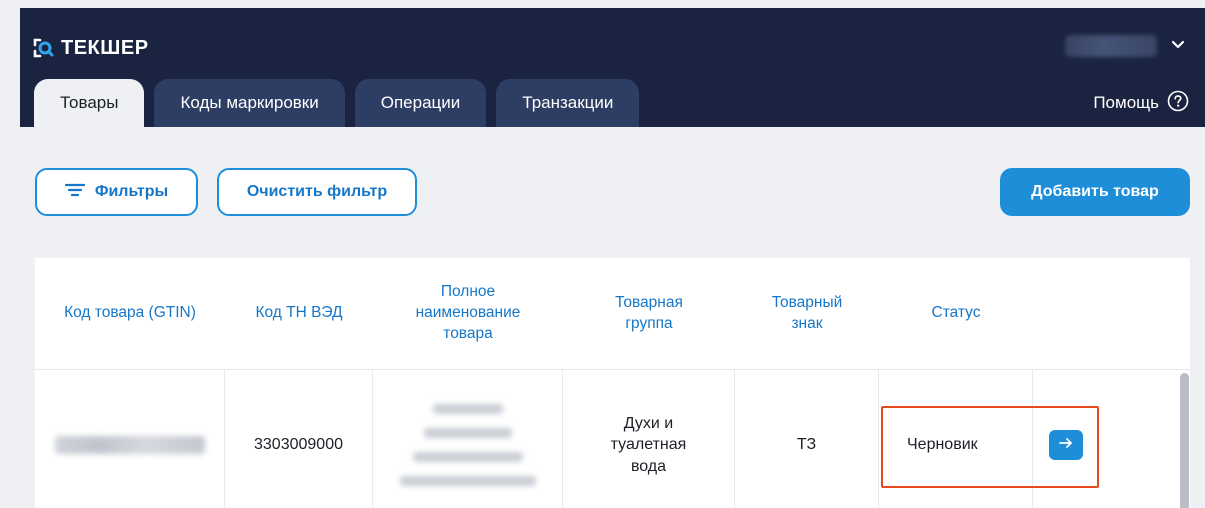 The height and width of the screenshot is (508, 1205). I want to click on tab-products: Товары, so click(89, 103).